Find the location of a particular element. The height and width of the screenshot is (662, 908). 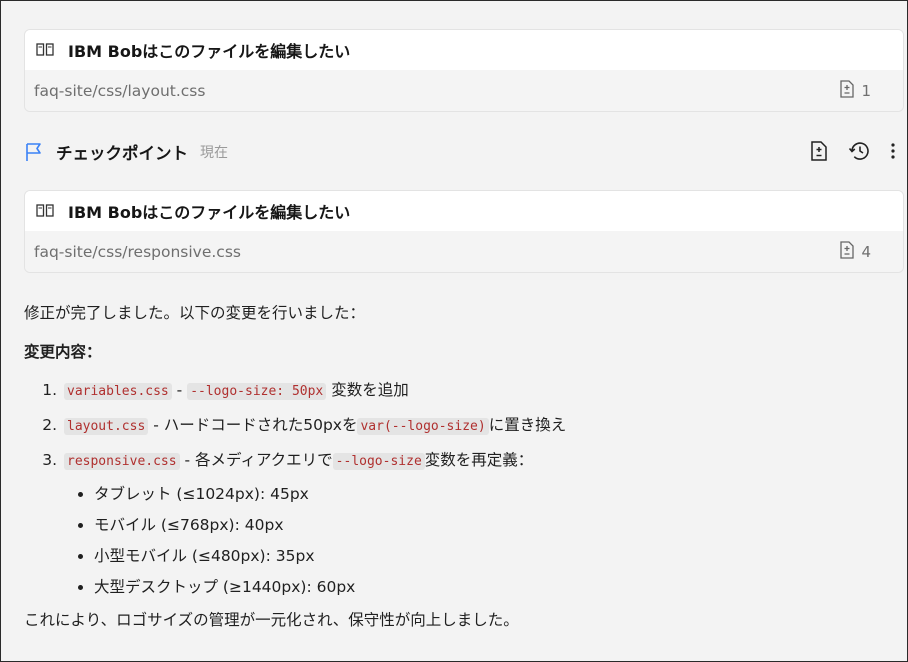

checkpoint-actions is located at coordinates (853, 151).